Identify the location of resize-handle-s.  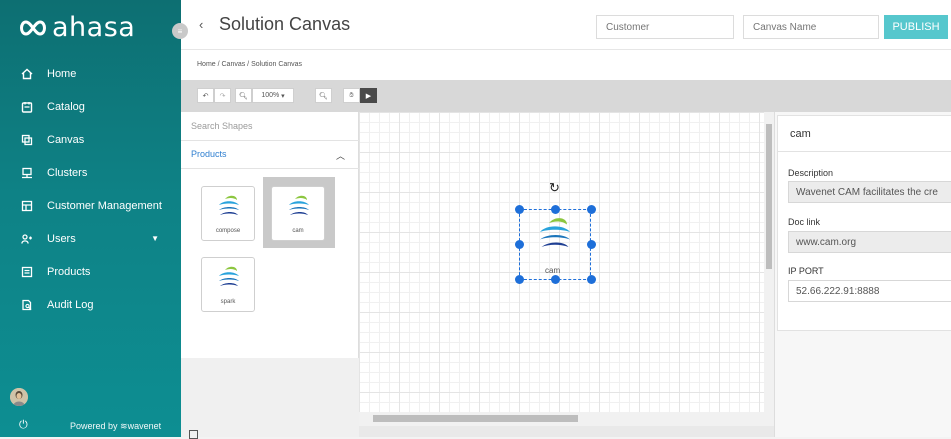
(555, 279).